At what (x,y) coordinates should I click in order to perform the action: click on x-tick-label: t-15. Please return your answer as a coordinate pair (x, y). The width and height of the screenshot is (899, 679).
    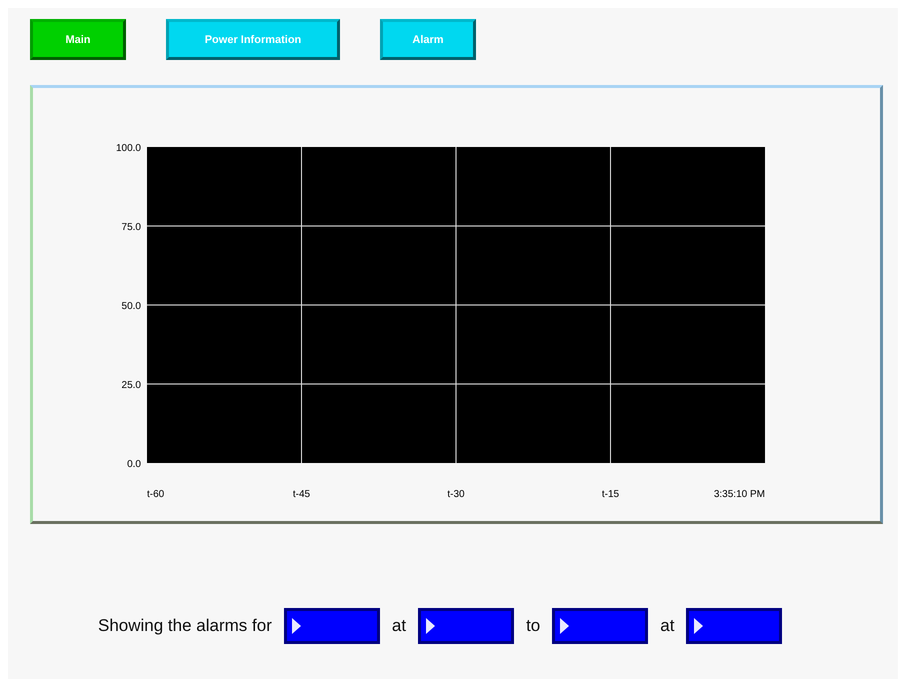
    Looking at the image, I should click on (611, 494).